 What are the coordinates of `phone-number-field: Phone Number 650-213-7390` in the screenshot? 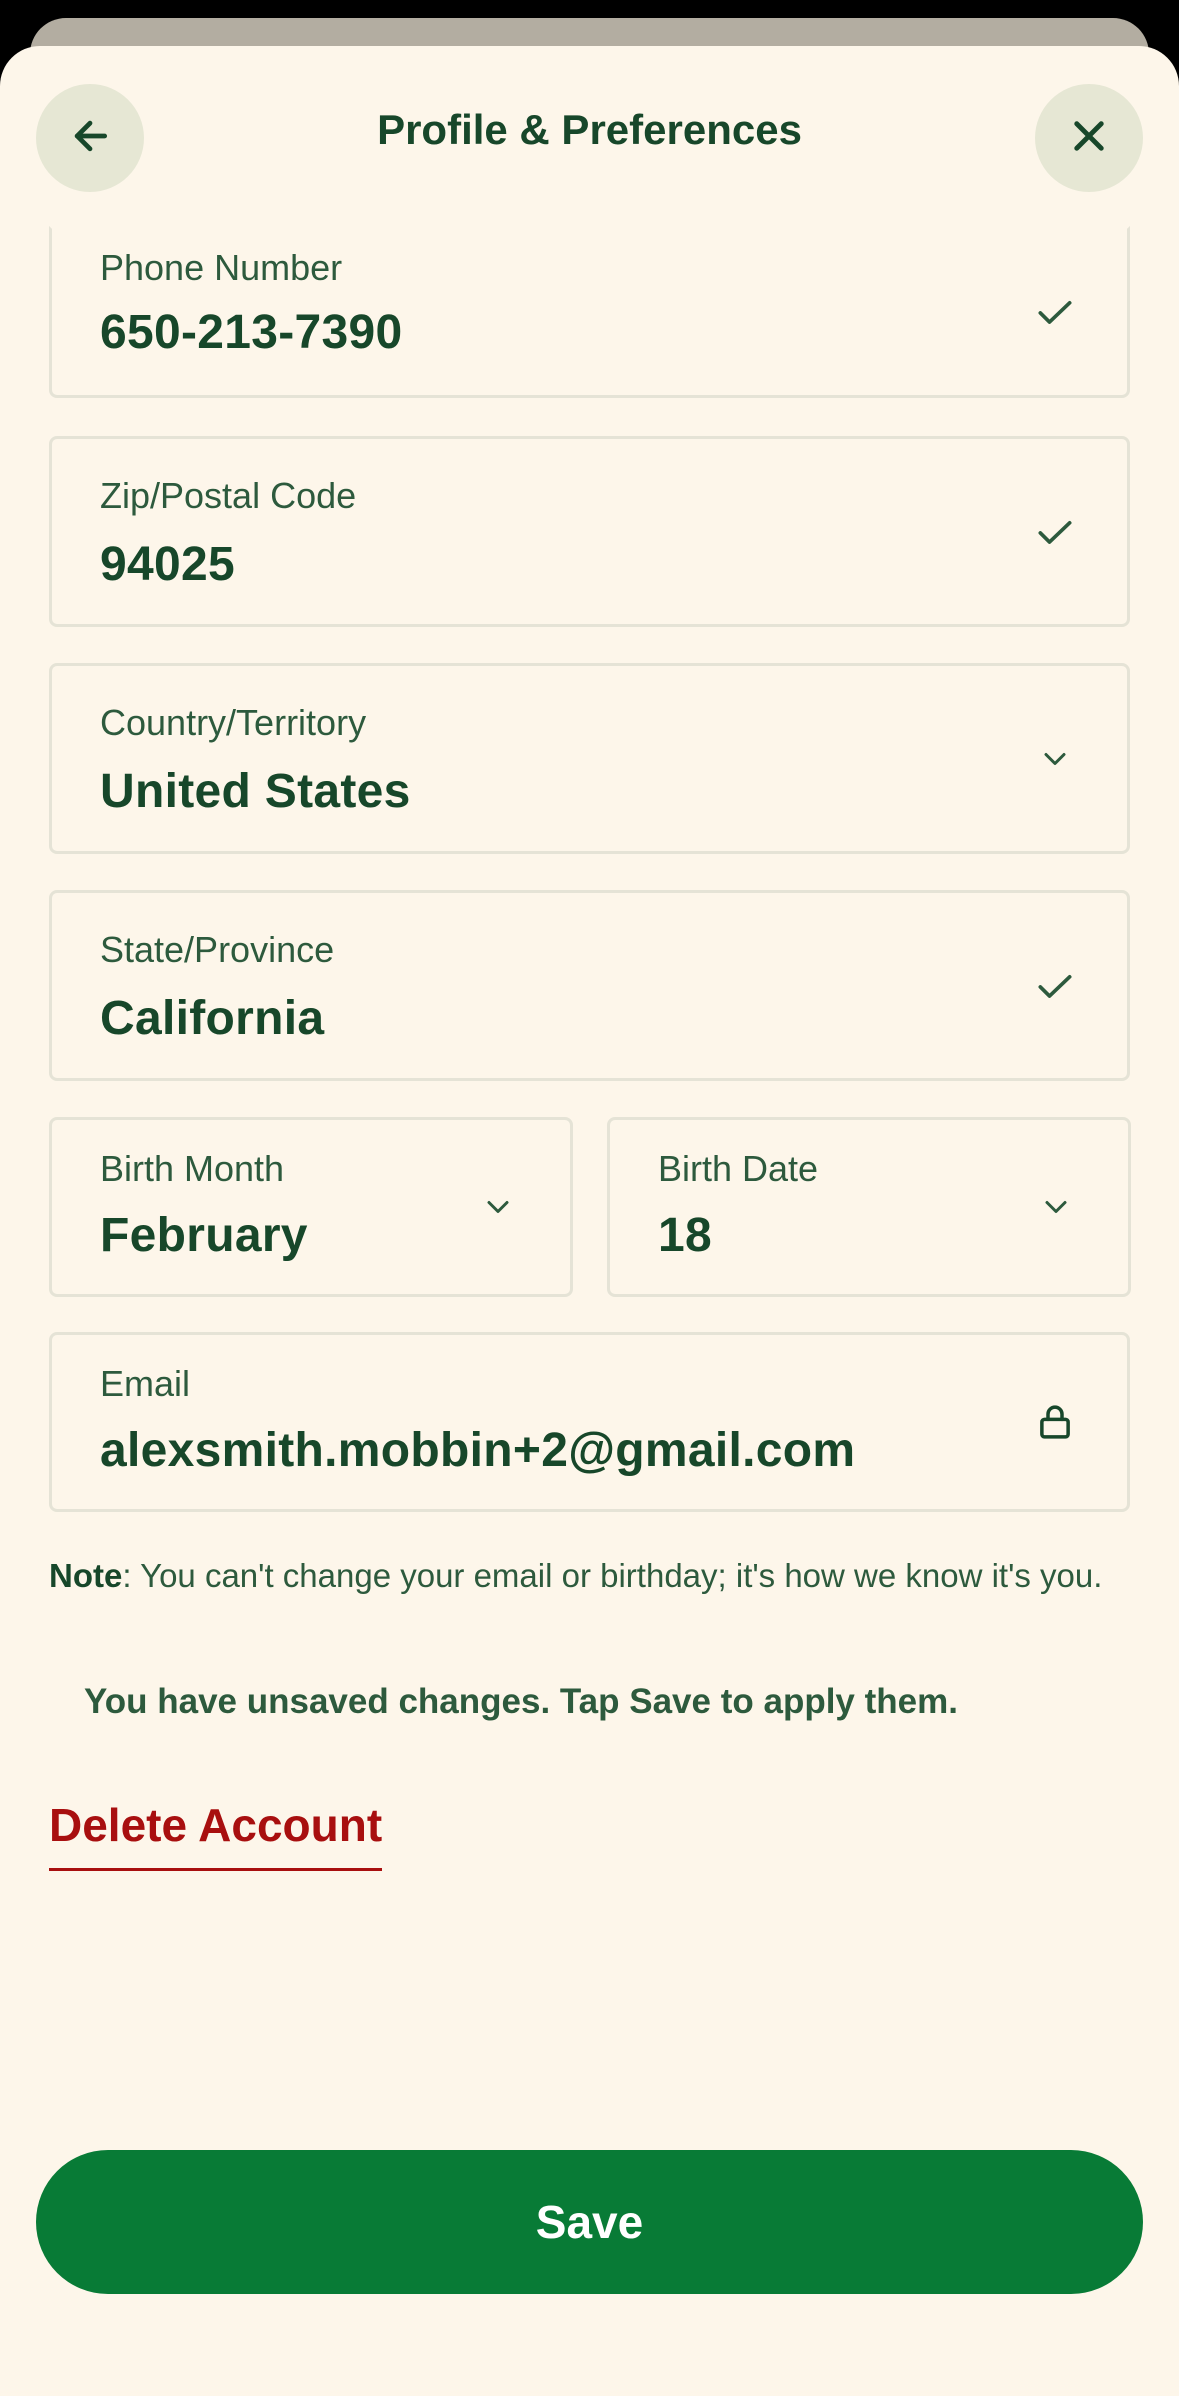 It's located at (589, 312).